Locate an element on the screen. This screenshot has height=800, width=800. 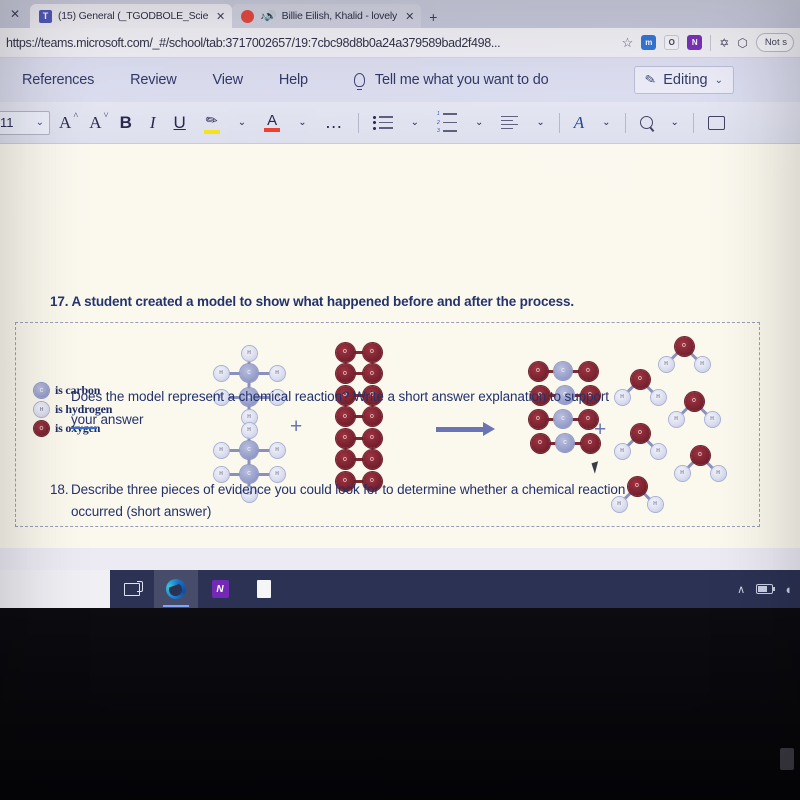
battery-icon is located at coordinates (766, 589).